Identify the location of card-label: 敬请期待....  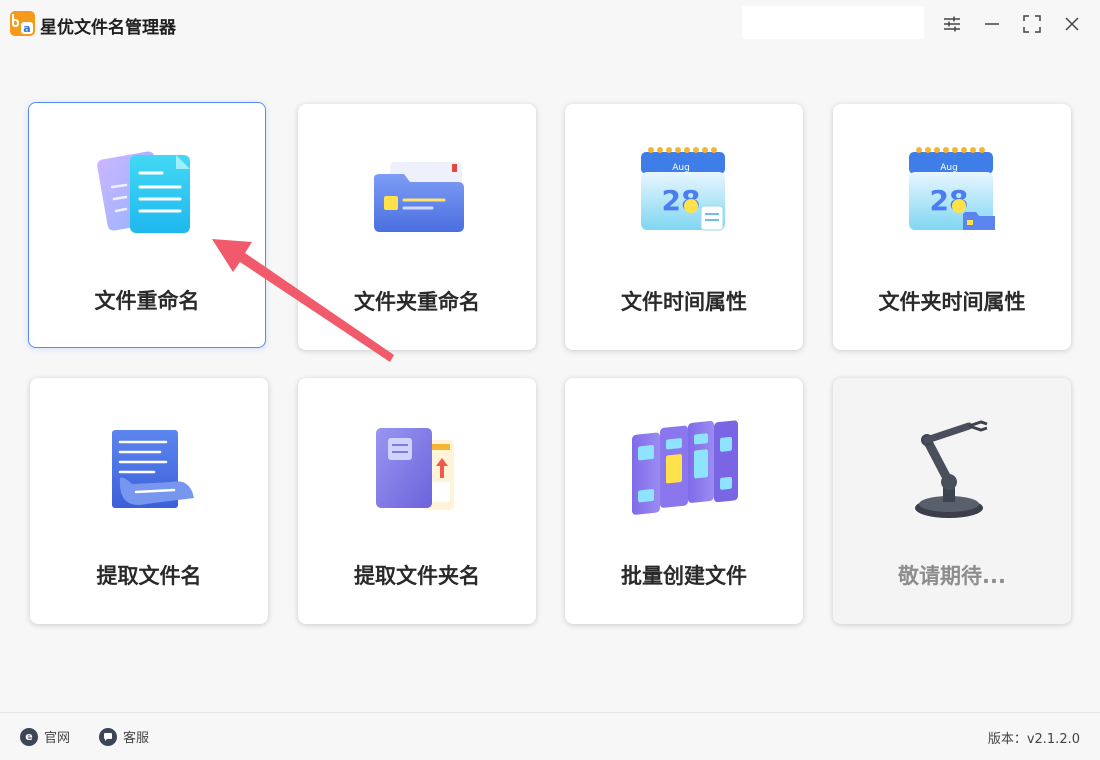
(952, 576).